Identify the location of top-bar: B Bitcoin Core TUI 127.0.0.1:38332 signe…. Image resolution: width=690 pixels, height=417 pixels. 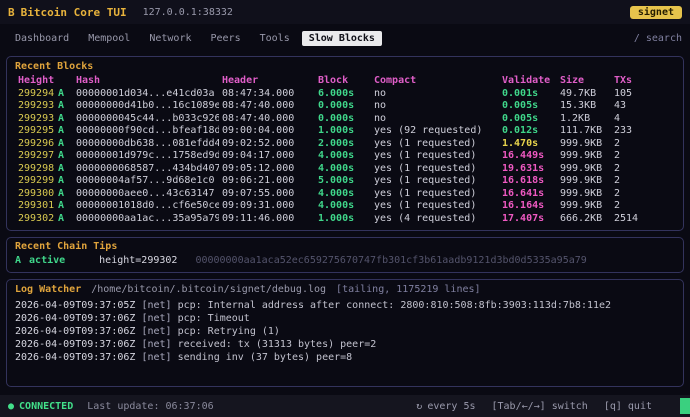
(345, 12).